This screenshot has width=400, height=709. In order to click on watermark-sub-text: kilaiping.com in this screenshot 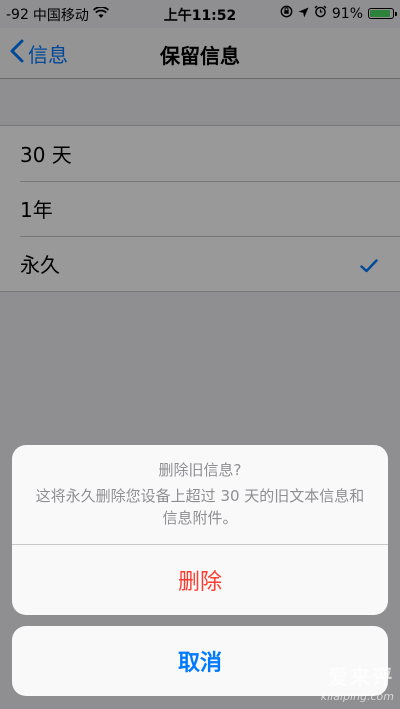, I will do `click(357, 696)`.